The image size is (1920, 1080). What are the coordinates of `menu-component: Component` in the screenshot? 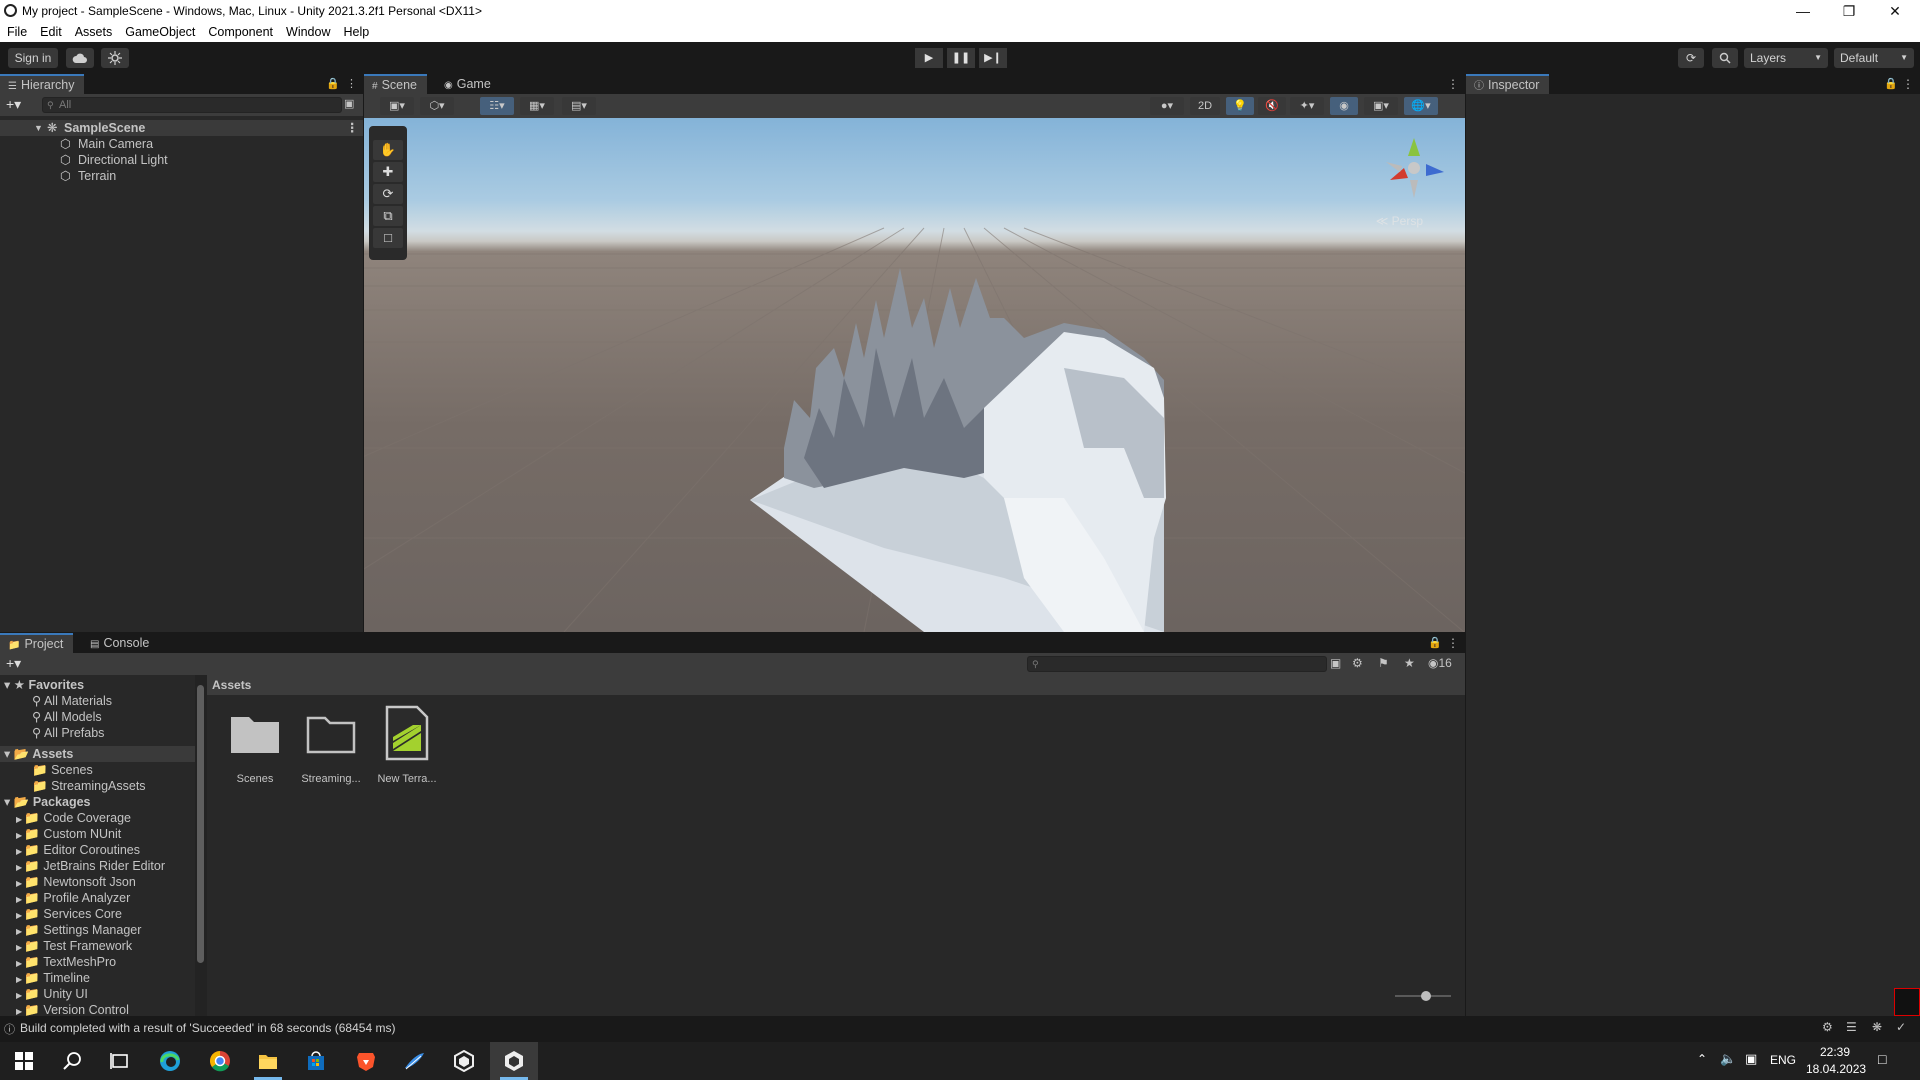 It's located at (240, 30).